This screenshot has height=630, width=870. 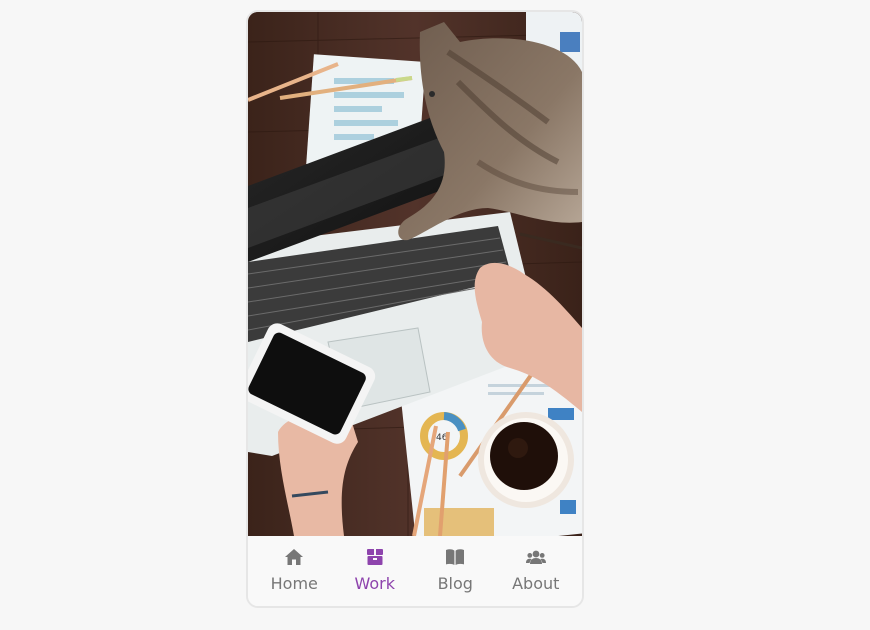 I want to click on users-icon, so click(x=535, y=557).